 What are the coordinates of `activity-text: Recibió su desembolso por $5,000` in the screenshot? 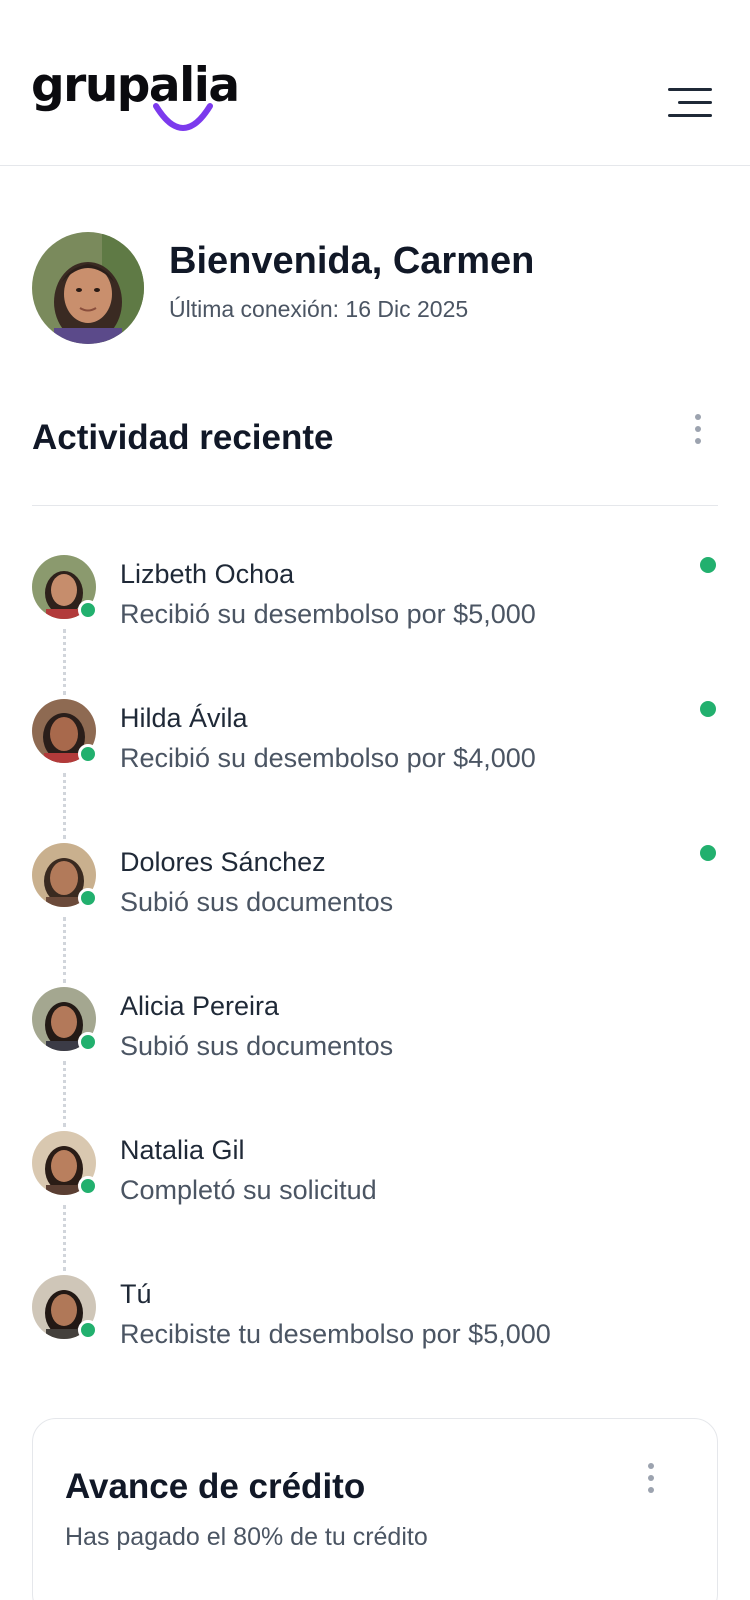 It's located at (328, 614).